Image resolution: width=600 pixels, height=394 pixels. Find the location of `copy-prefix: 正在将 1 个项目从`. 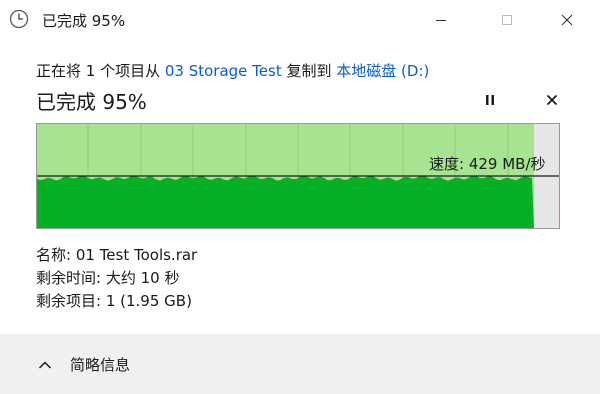

copy-prefix: 正在将 1 个项目从 is located at coordinates (100, 71).